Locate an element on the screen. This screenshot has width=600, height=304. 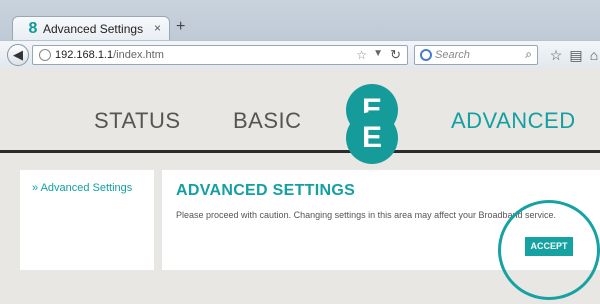
url-path: /index.htm is located at coordinates (138, 55).